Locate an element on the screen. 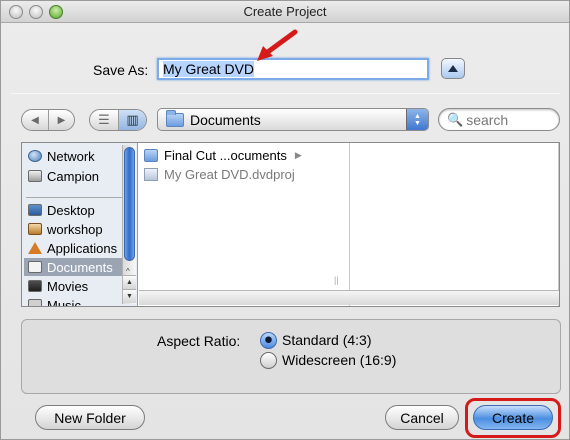 The height and width of the screenshot is (440, 570). dvd-project-icon is located at coordinates (151, 174).